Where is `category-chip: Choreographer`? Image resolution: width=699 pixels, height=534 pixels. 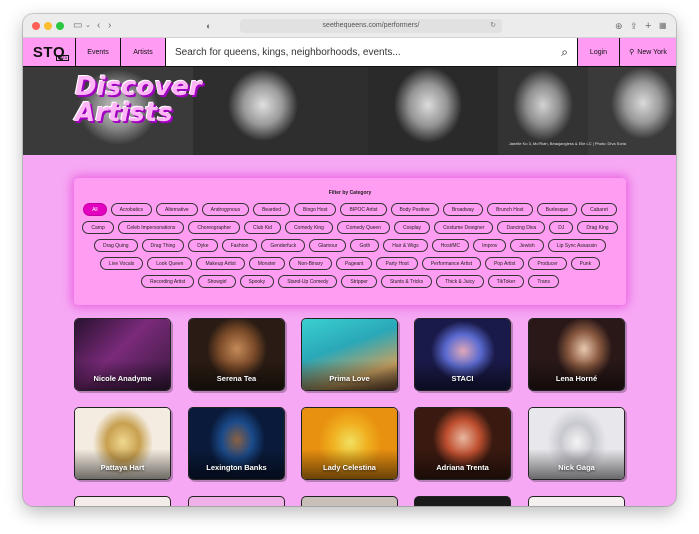
category-chip: Choreographer is located at coordinates (214, 227).